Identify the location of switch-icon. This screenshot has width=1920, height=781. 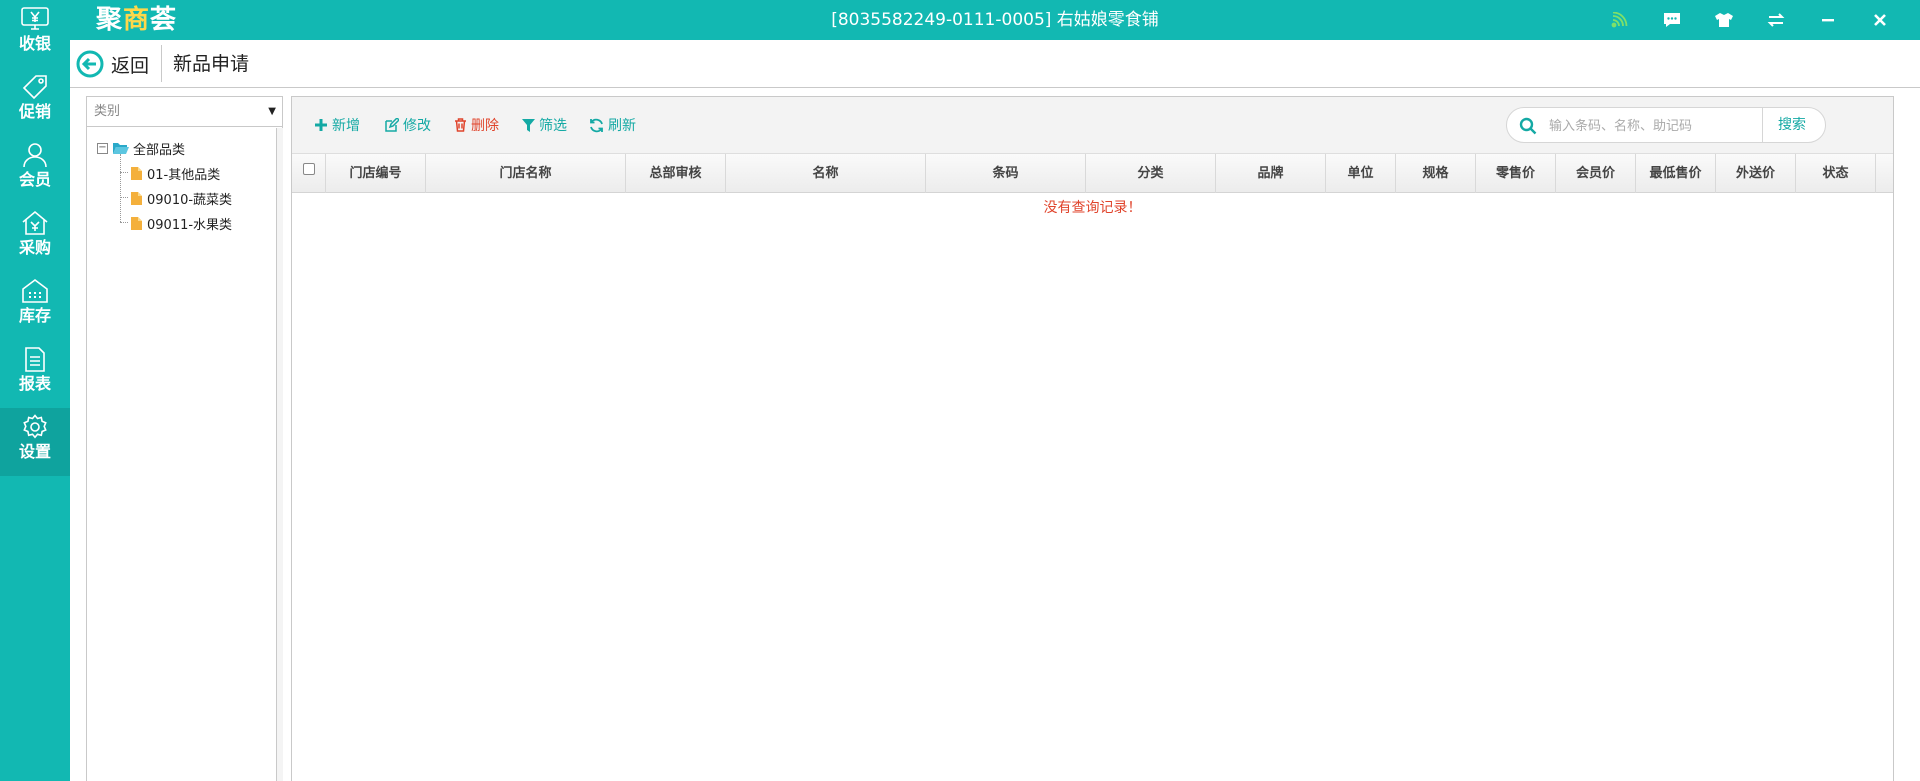
(1776, 20).